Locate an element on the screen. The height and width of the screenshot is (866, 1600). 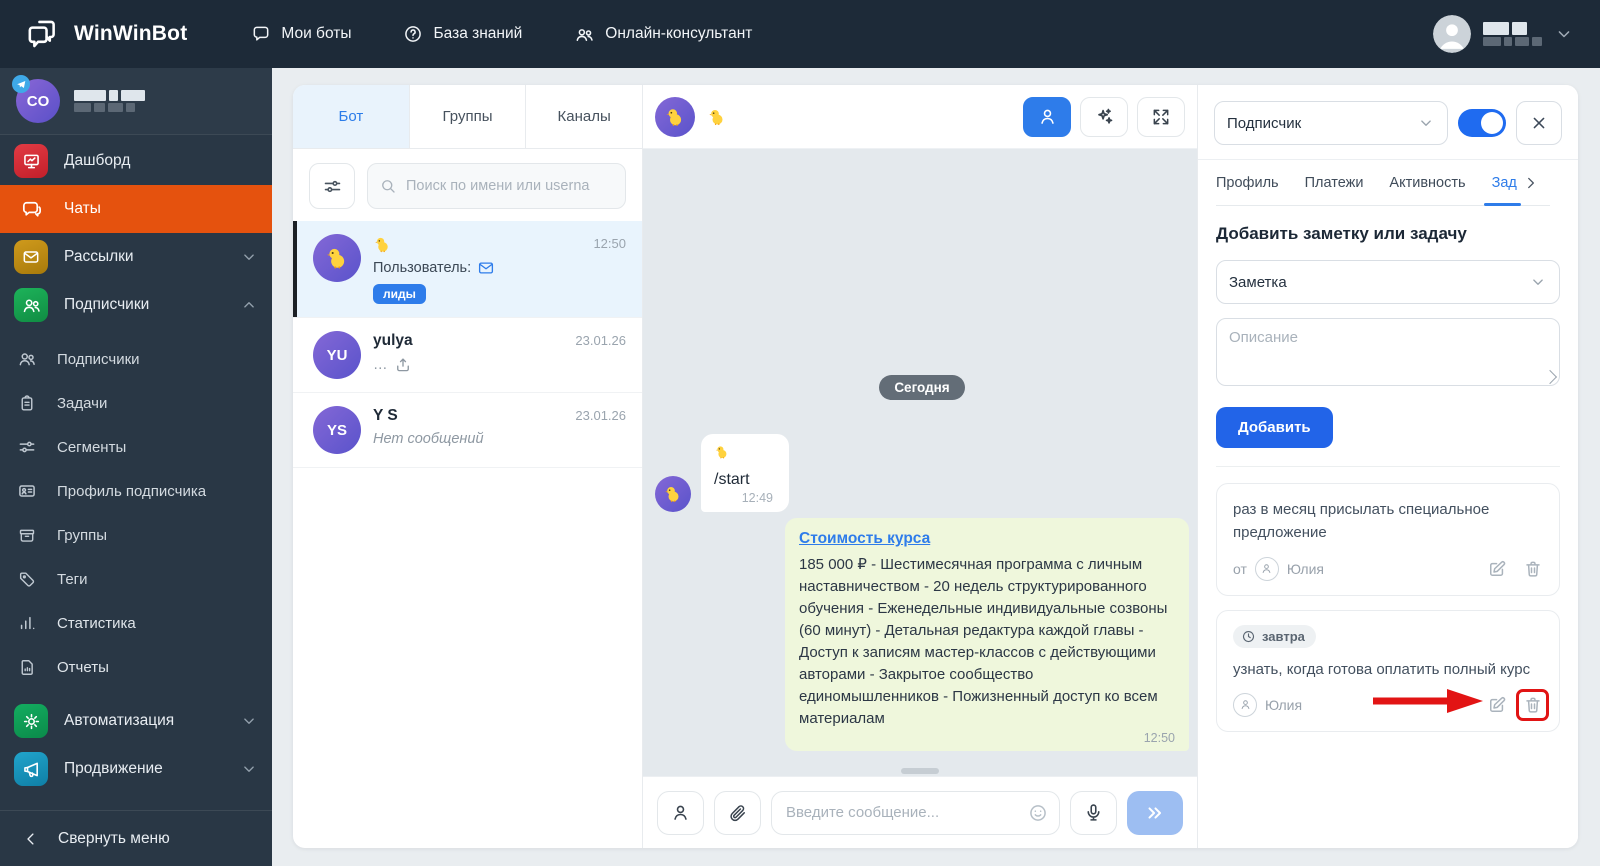
chevron-down-icon is located at coordinates (249, 721).